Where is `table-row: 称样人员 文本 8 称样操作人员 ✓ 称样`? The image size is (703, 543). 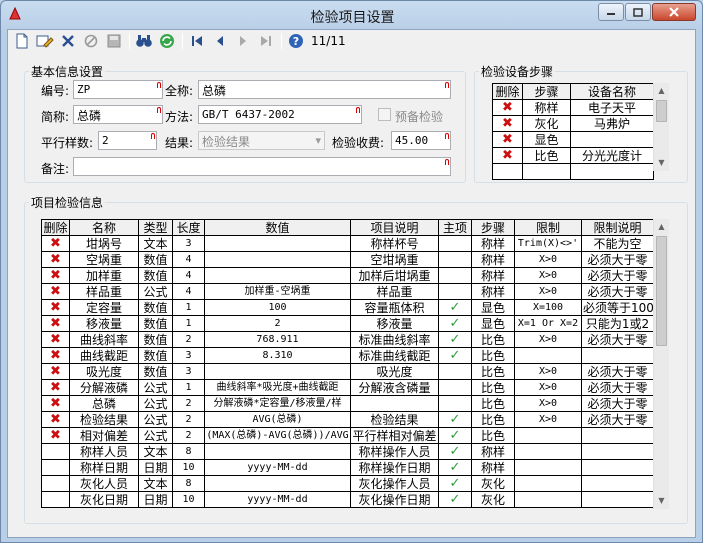
table-row: 称样人员 文本 8 称样操作人员 ✓ 称样 is located at coordinates (347, 451).